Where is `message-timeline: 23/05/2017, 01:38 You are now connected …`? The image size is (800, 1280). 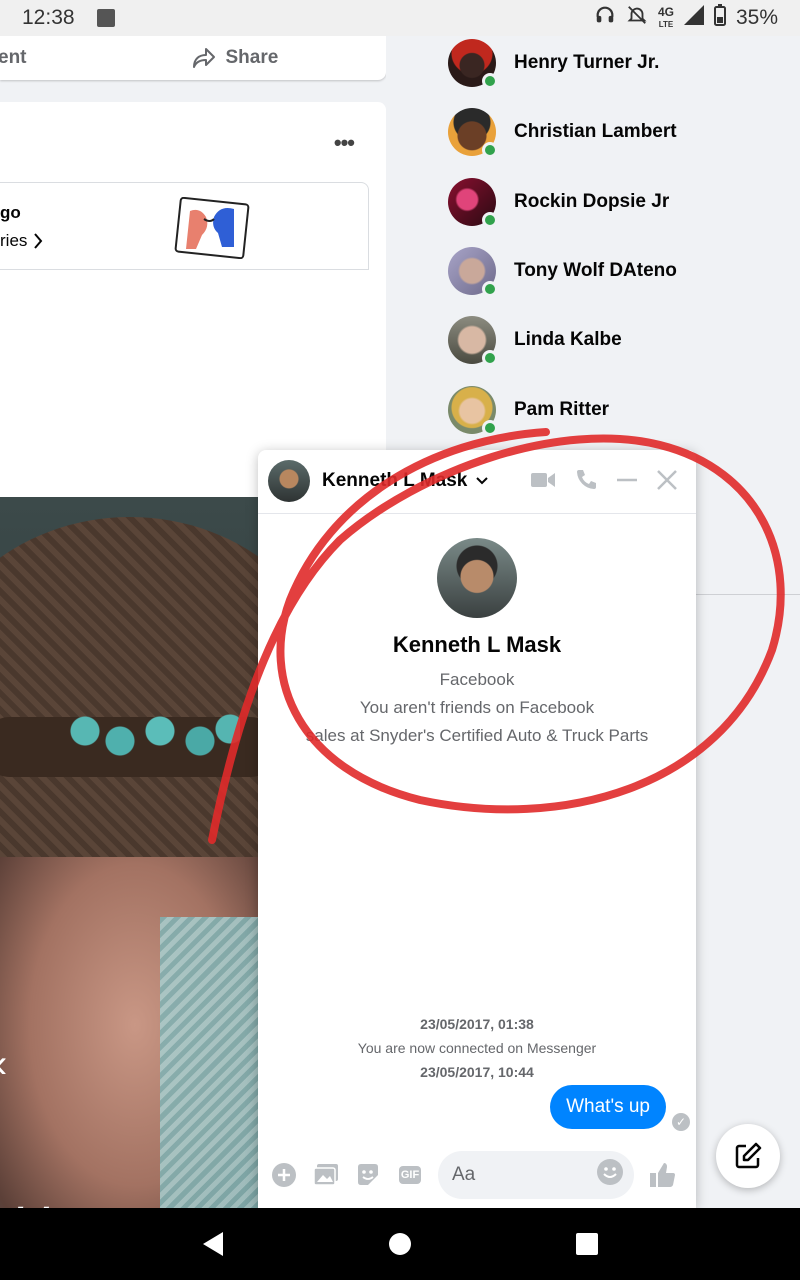
message-timeline: 23/05/2017, 01:38 You are now connected … is located at coordinates (477, 1048).